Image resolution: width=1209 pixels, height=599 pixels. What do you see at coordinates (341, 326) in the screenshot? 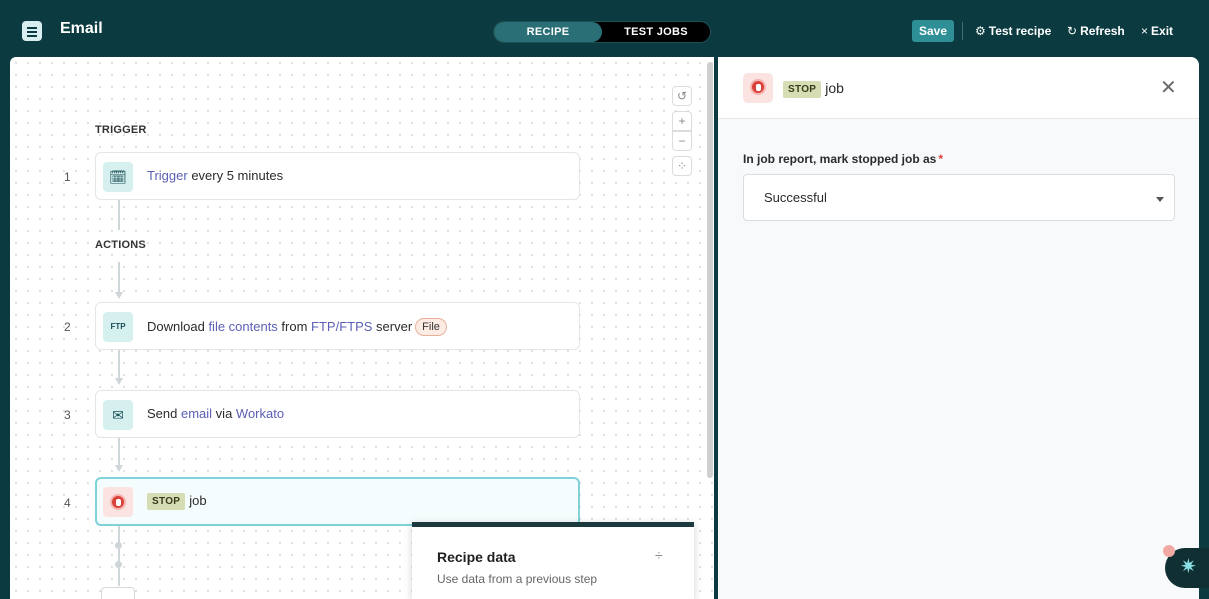
I see `ftp-app-link: FTP/FTPS` at bounding box center [341, 326].